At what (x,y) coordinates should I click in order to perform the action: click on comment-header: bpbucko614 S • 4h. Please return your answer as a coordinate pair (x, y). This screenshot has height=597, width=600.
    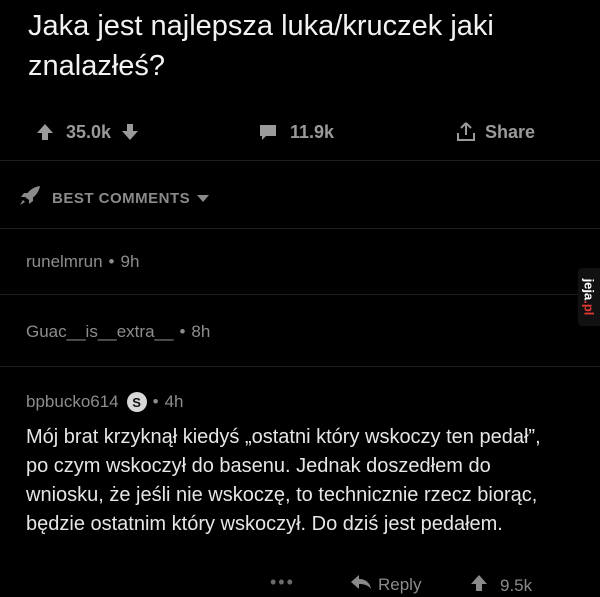
    Looking at the image, I should click on (105, 402).